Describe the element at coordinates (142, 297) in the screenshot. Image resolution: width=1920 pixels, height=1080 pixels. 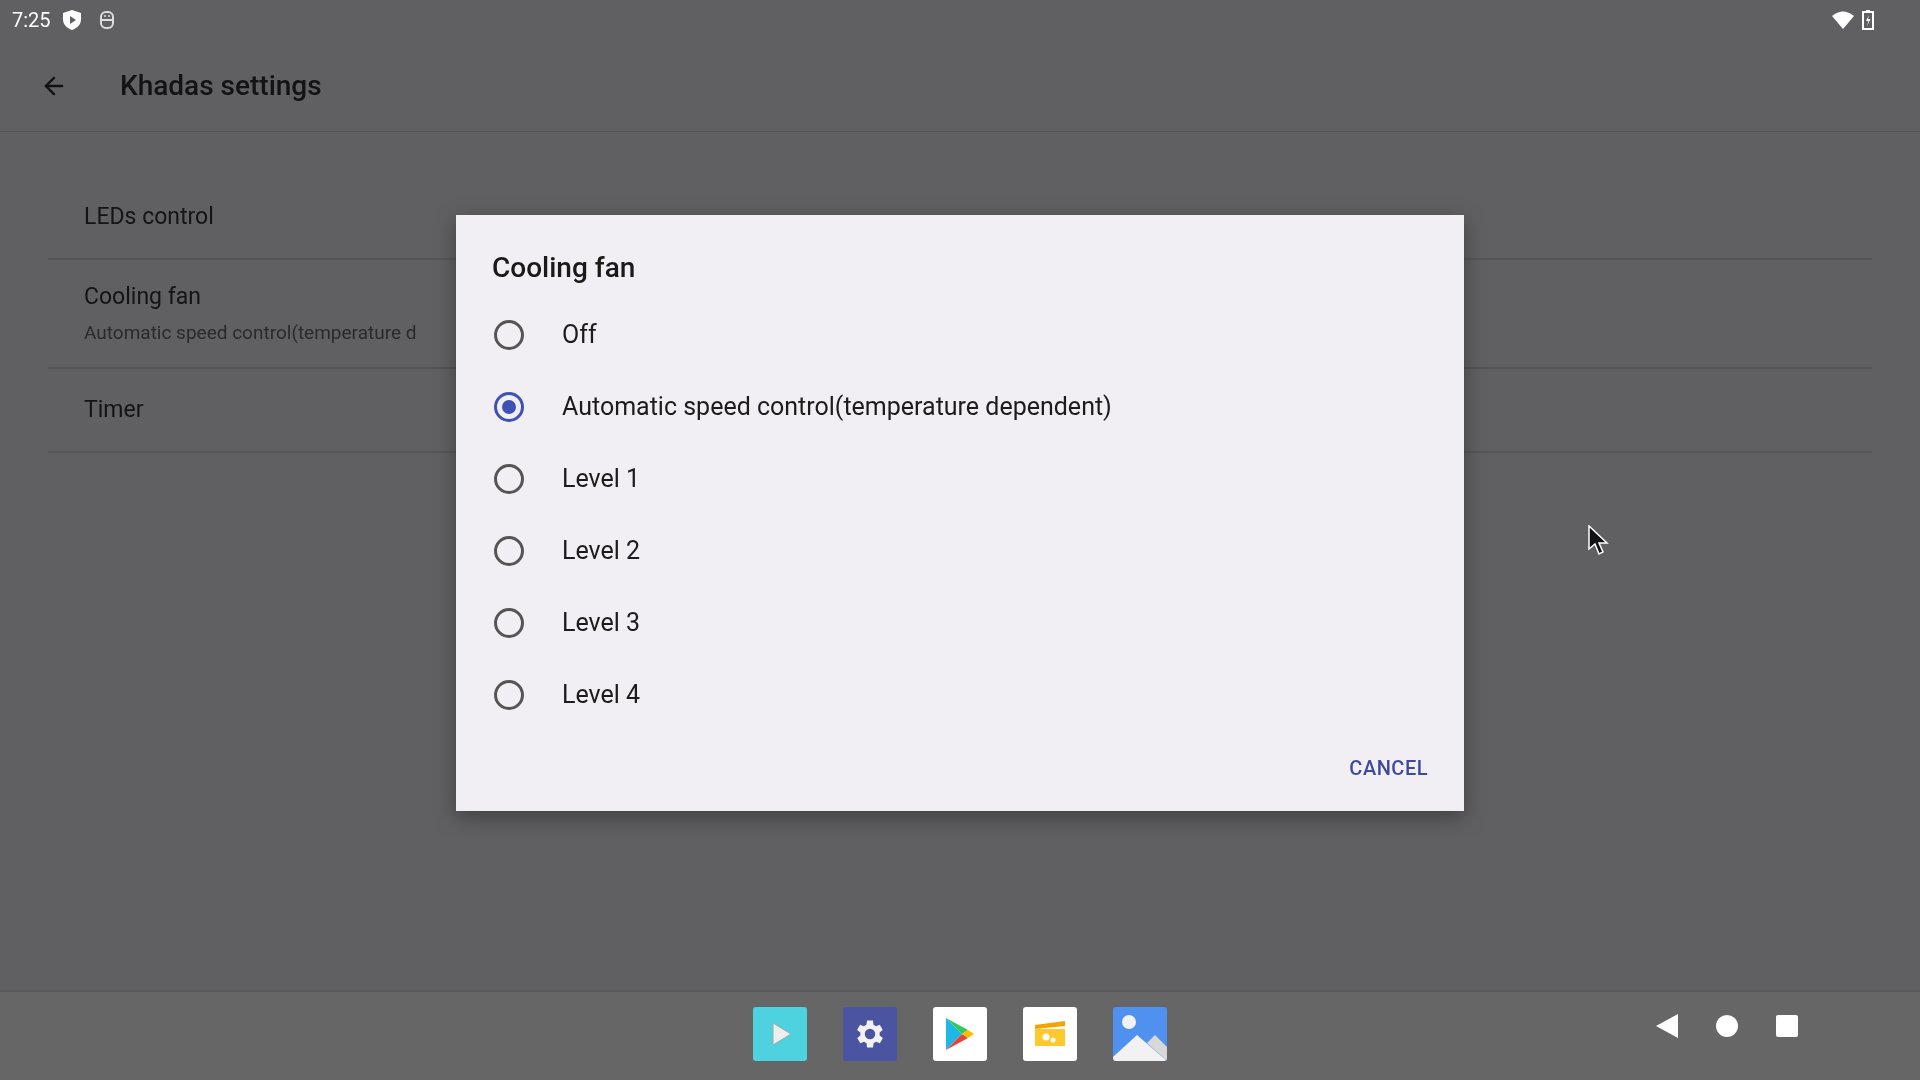
I see `setting-title: Cooling fan` at that location.